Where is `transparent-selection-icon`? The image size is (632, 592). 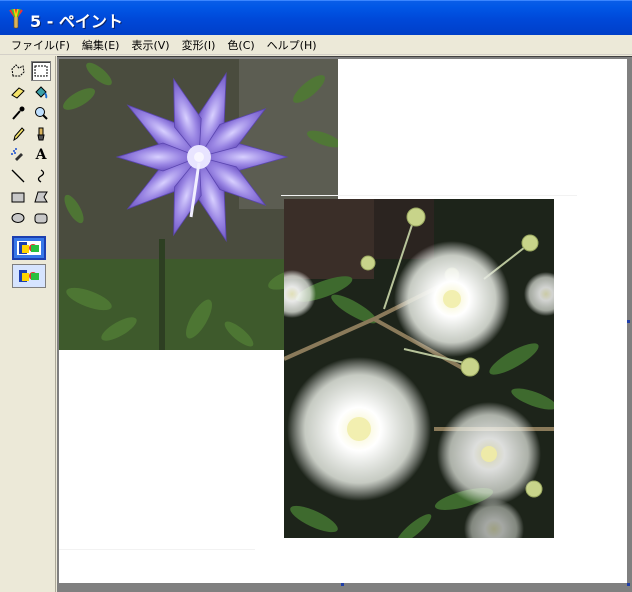 transparent-selection-icon is located at coordinates (29, 276).